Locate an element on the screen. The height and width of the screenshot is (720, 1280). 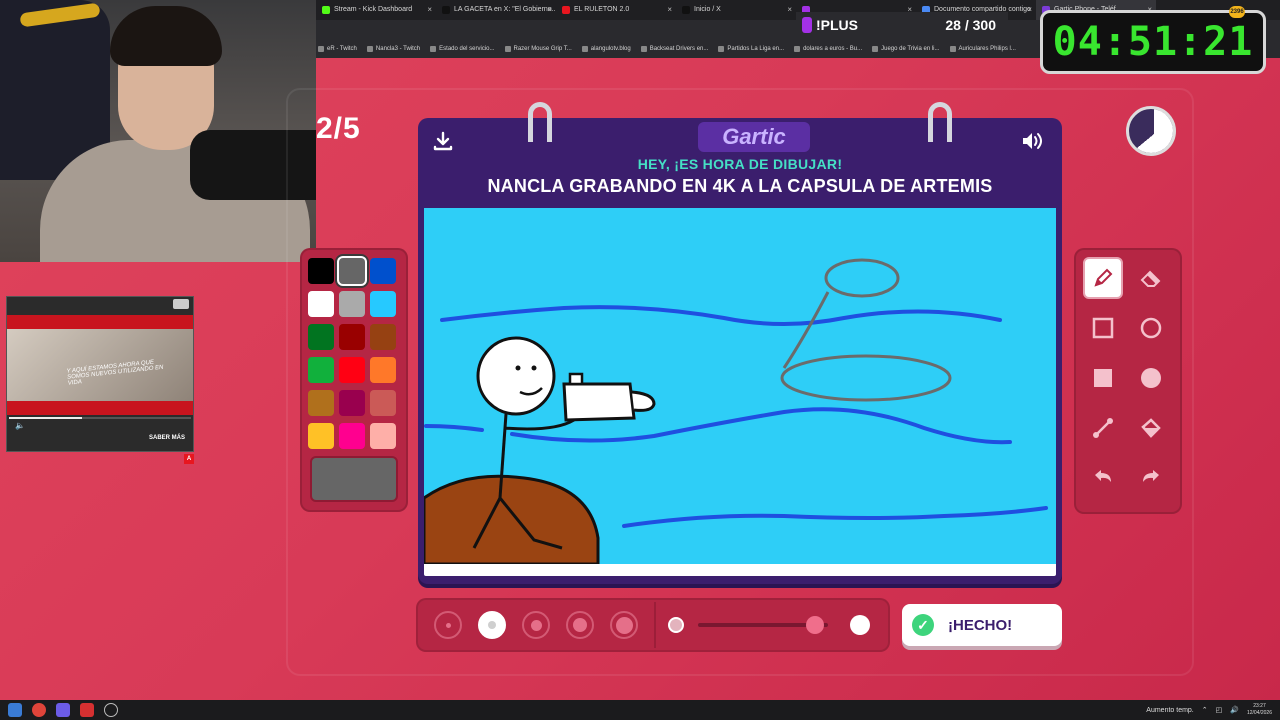
wave-stroke is located at coordinates (835, 517).